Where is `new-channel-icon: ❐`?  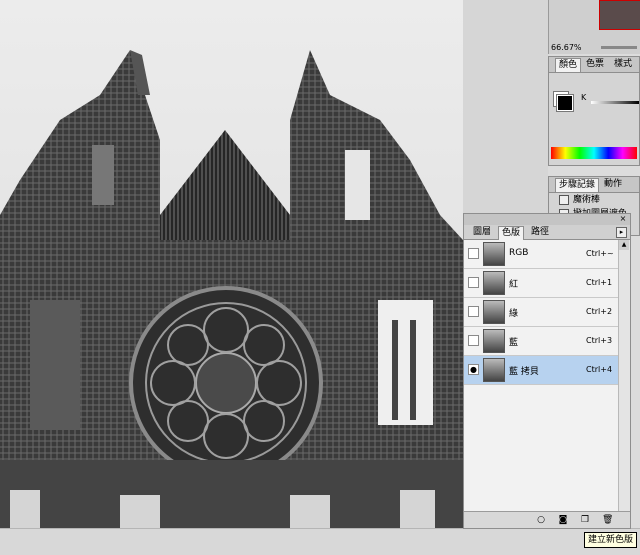
new-channel-icon: ❐ is located at coordinates (585, 520).